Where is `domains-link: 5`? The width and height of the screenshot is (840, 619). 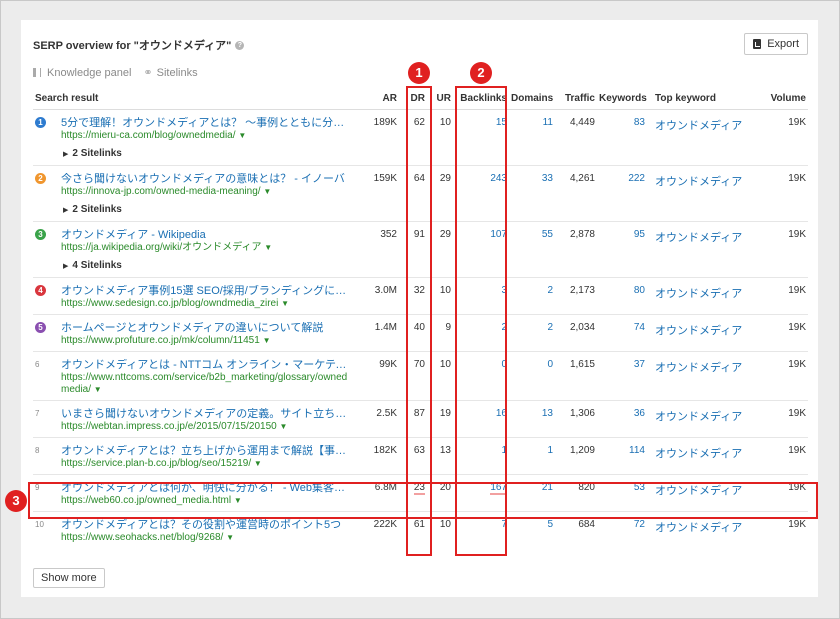 domains-link: 5 is located at coordinates (550, 524).